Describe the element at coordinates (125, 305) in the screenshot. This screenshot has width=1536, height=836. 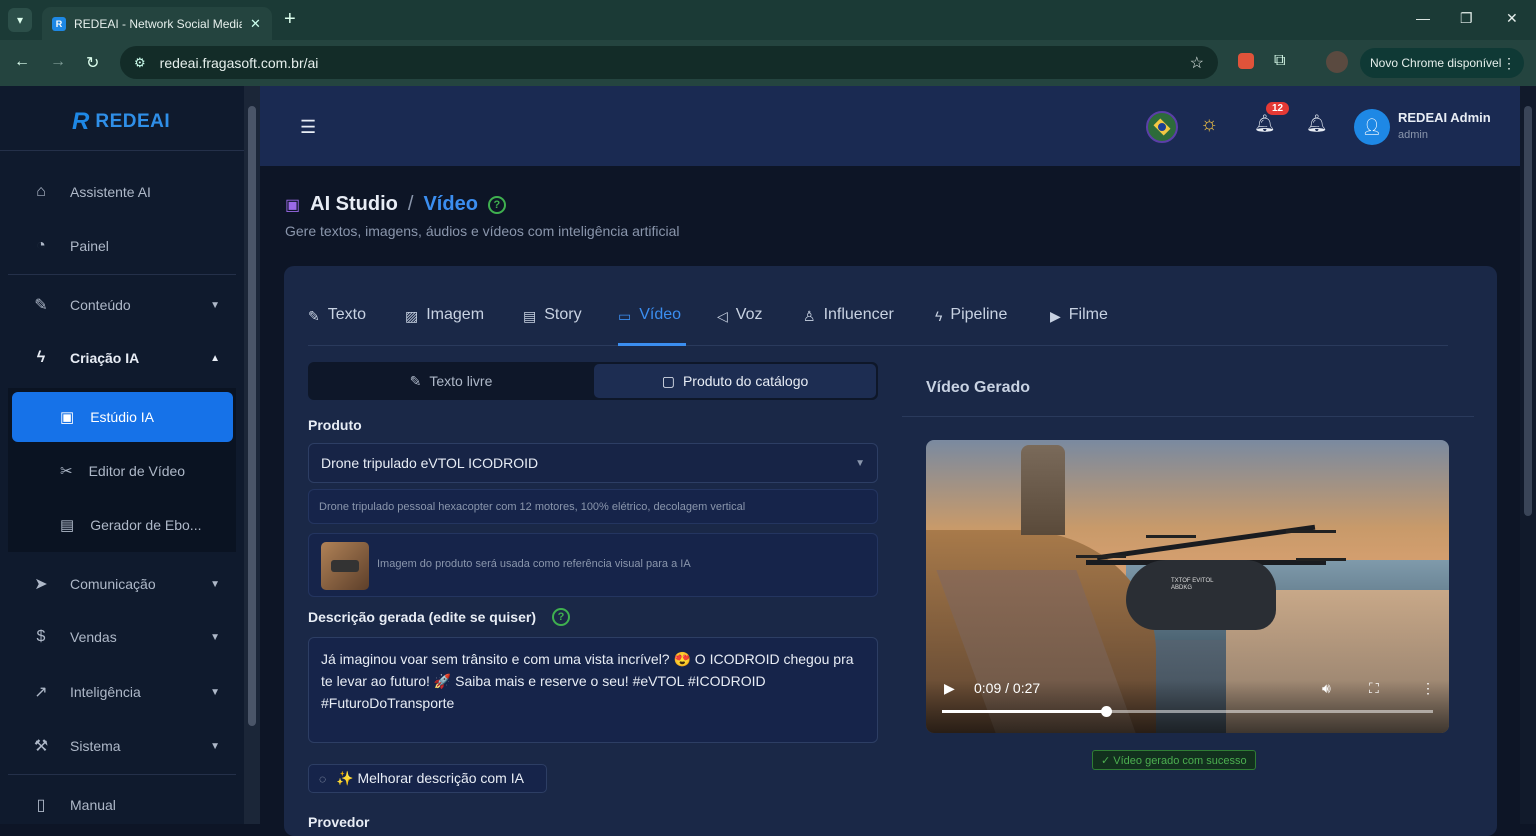
I see `sidebar-item-conteudo: ✎ Conteúdo ▼` at that location.